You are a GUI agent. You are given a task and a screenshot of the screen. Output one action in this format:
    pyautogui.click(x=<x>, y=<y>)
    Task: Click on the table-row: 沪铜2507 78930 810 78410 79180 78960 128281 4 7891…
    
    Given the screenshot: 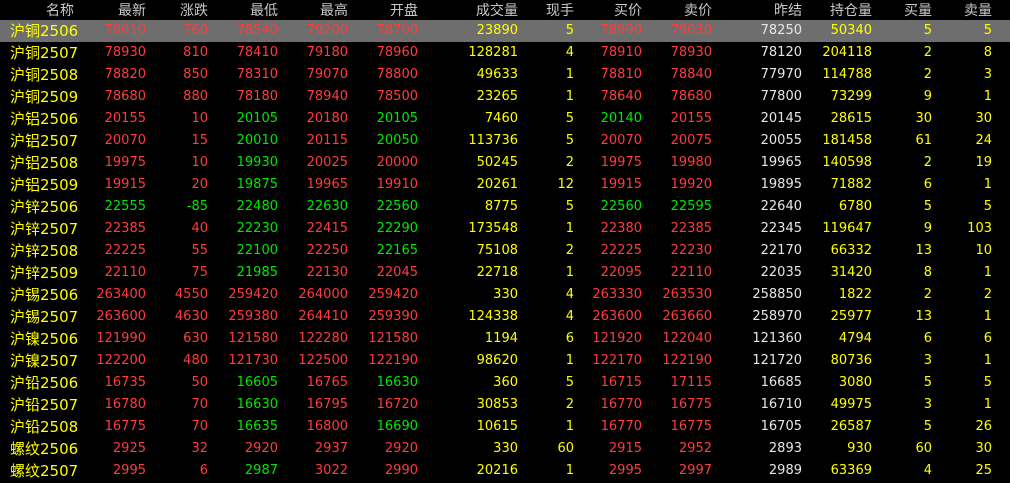 What is the action you would take?
    pyautogui.click(x=505, y=53)
    